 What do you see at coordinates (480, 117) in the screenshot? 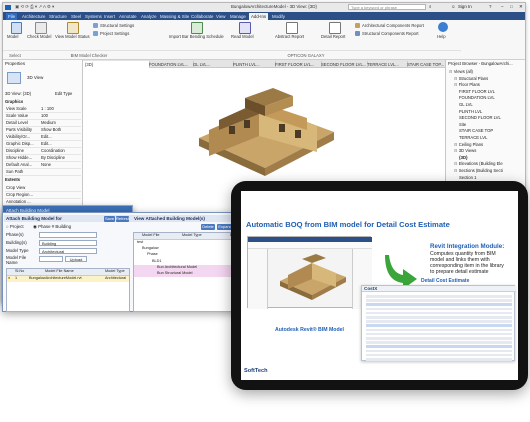
I see `browser-item: SECOND FLOOR LVL` at bounding box center [480, 117].